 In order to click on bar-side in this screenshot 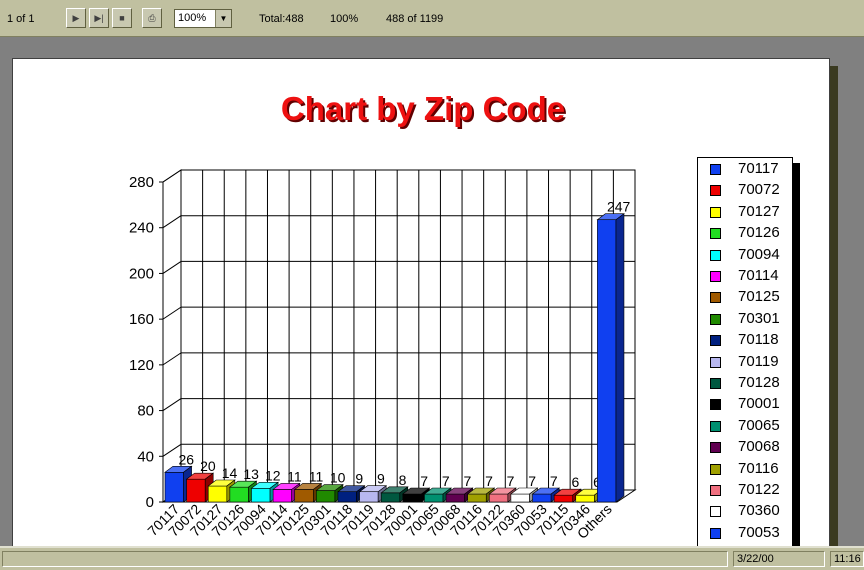, I will do `click(620, 358)`.